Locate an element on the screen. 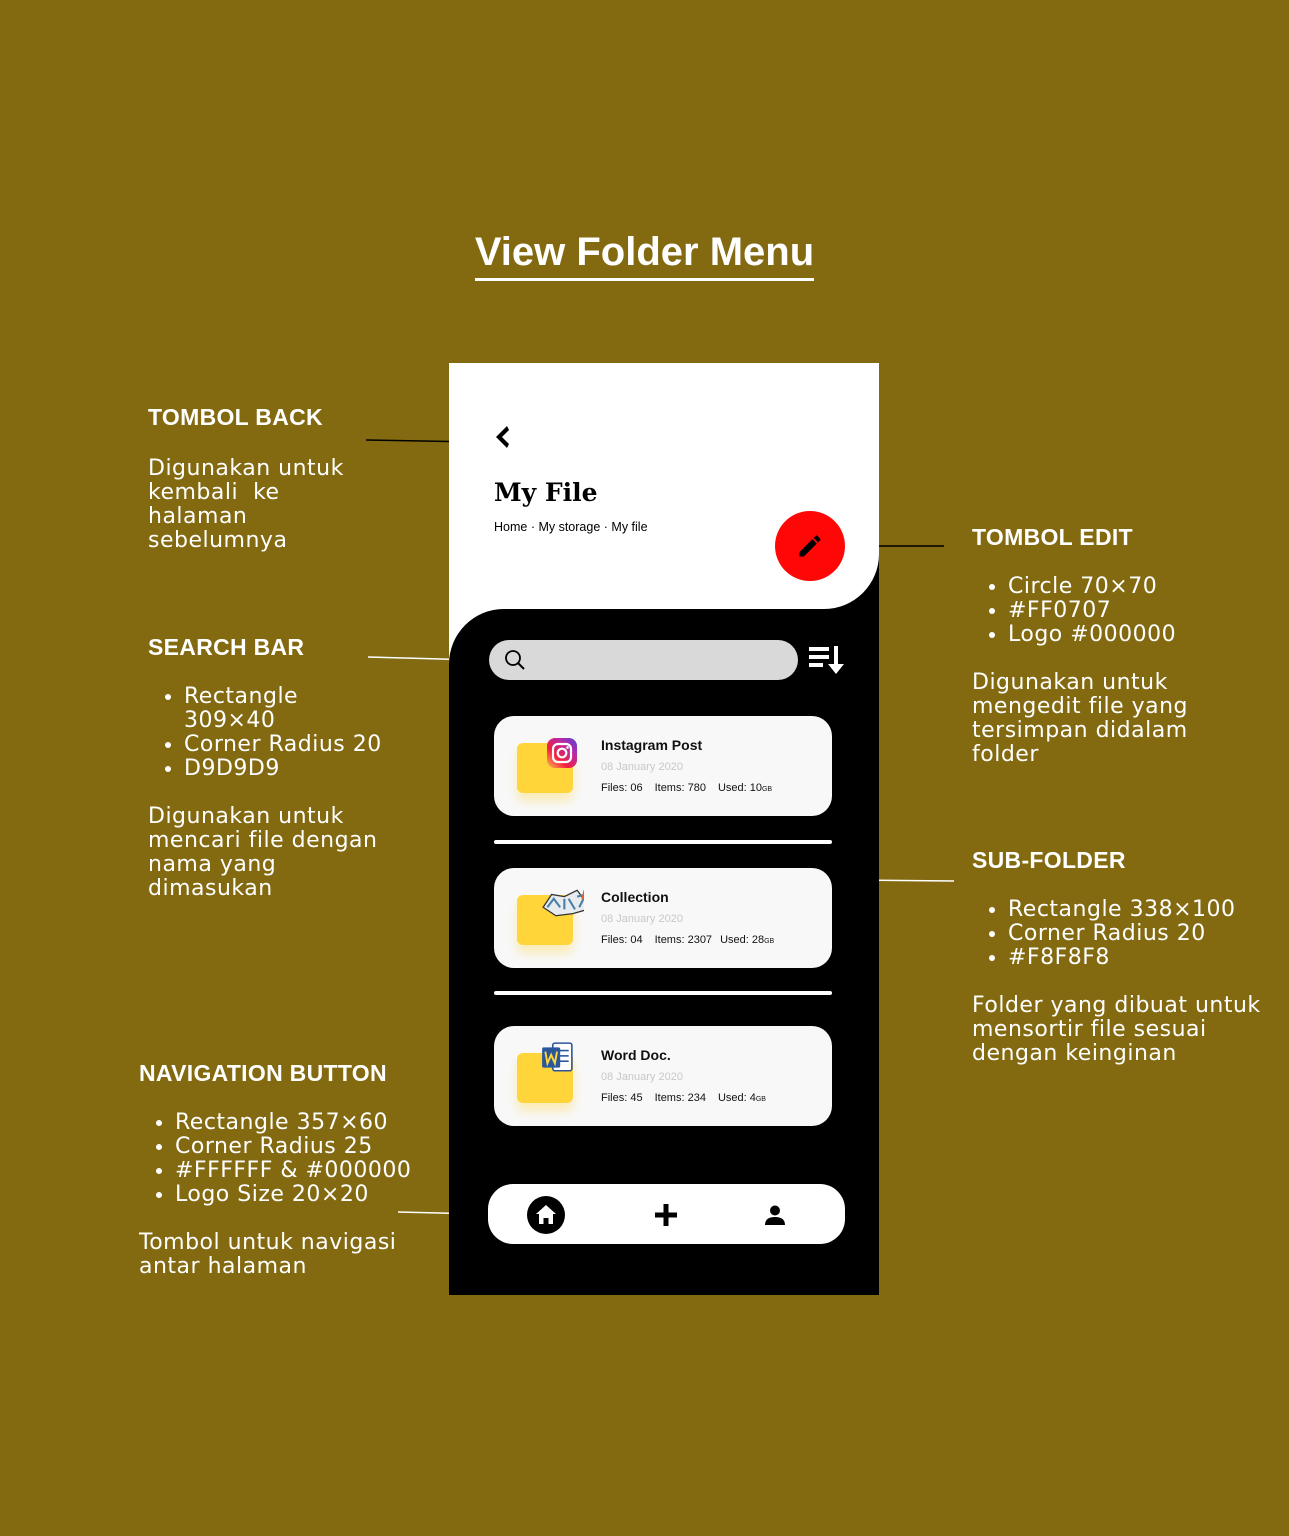 This screenshot has width=1289, height=1536. back-button is located at coordinates (503, 437).